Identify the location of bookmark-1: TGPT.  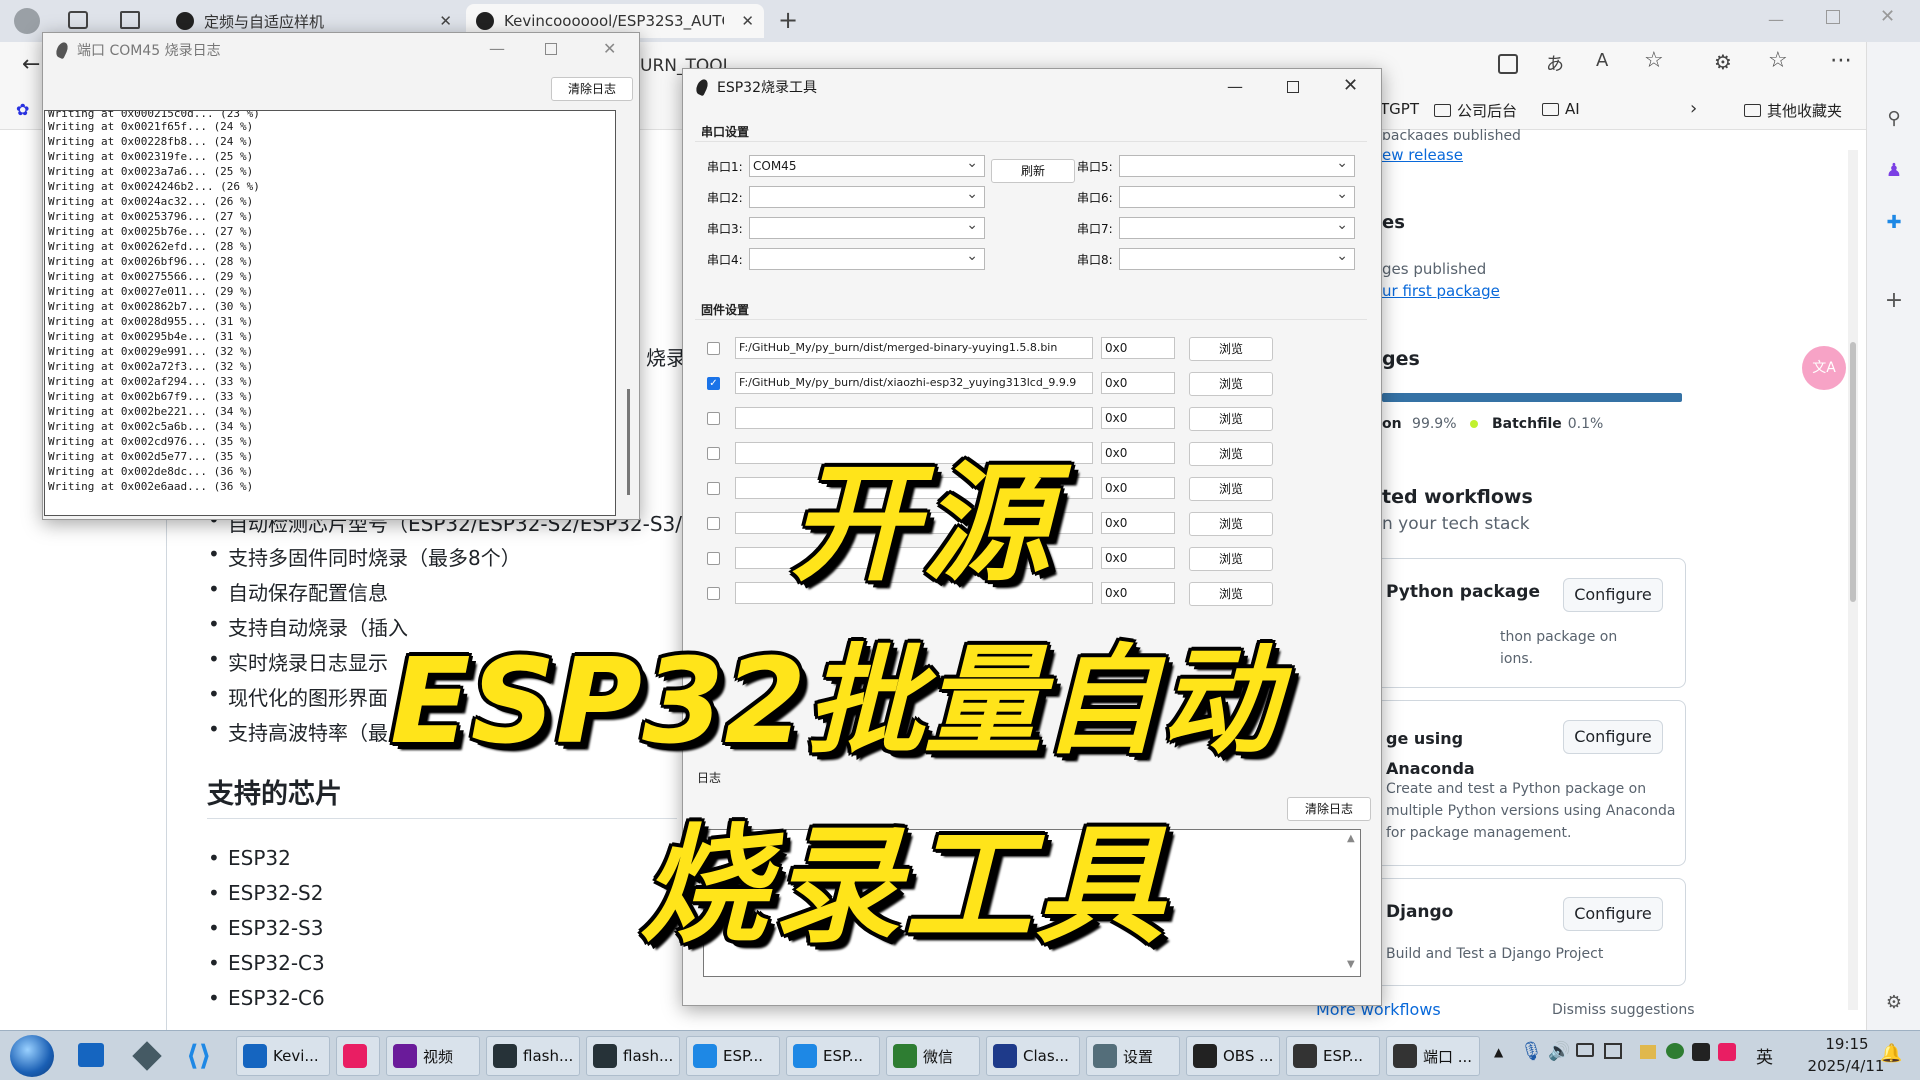
(1399, 109).